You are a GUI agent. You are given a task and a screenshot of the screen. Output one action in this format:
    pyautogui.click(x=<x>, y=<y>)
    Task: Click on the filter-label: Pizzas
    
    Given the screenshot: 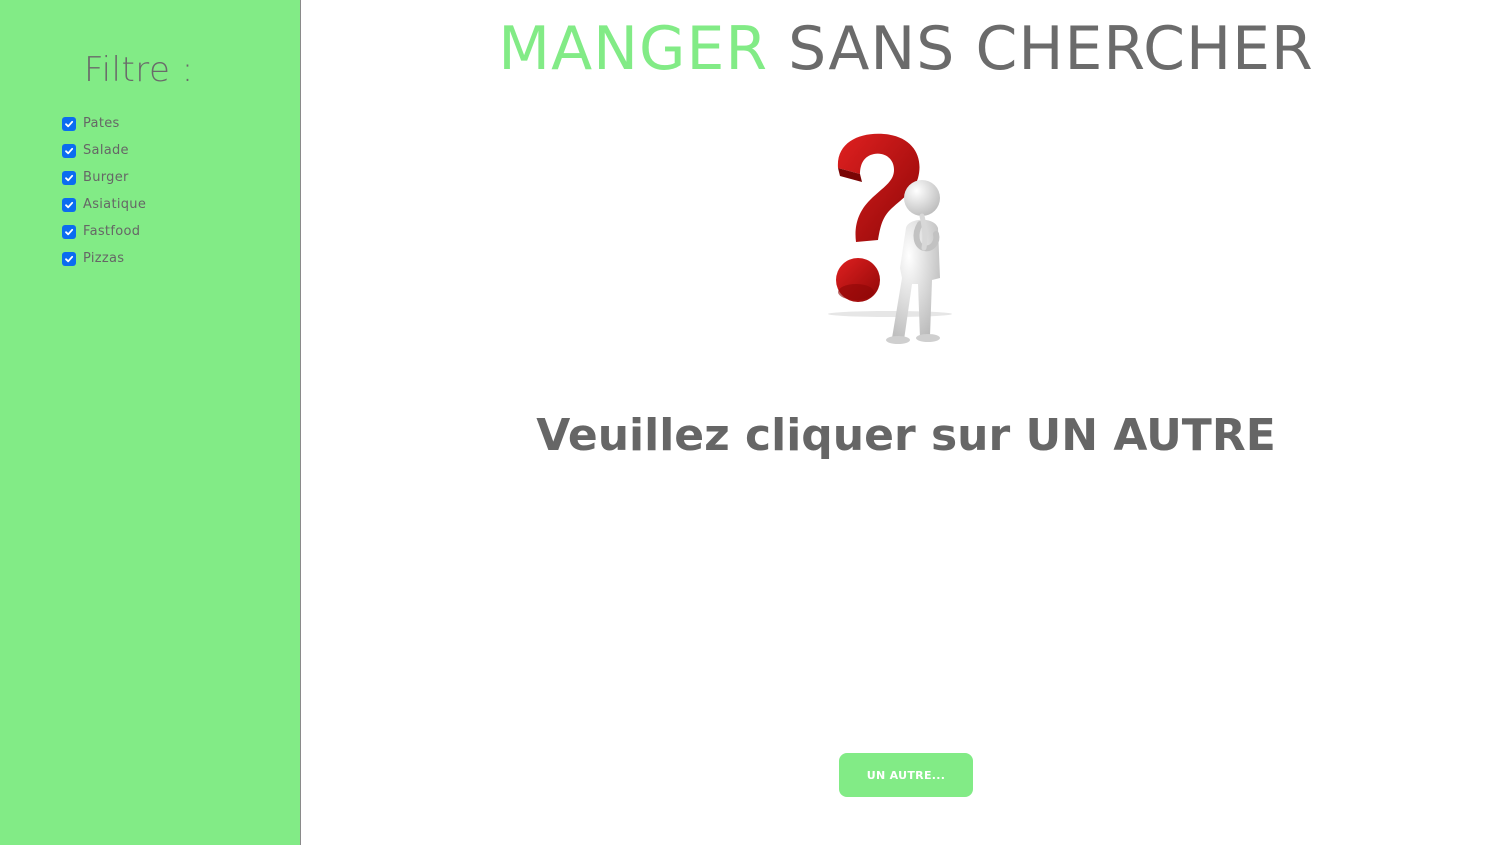 What is the action you would take?
    pyautogui.click(x=104, y=258)
    